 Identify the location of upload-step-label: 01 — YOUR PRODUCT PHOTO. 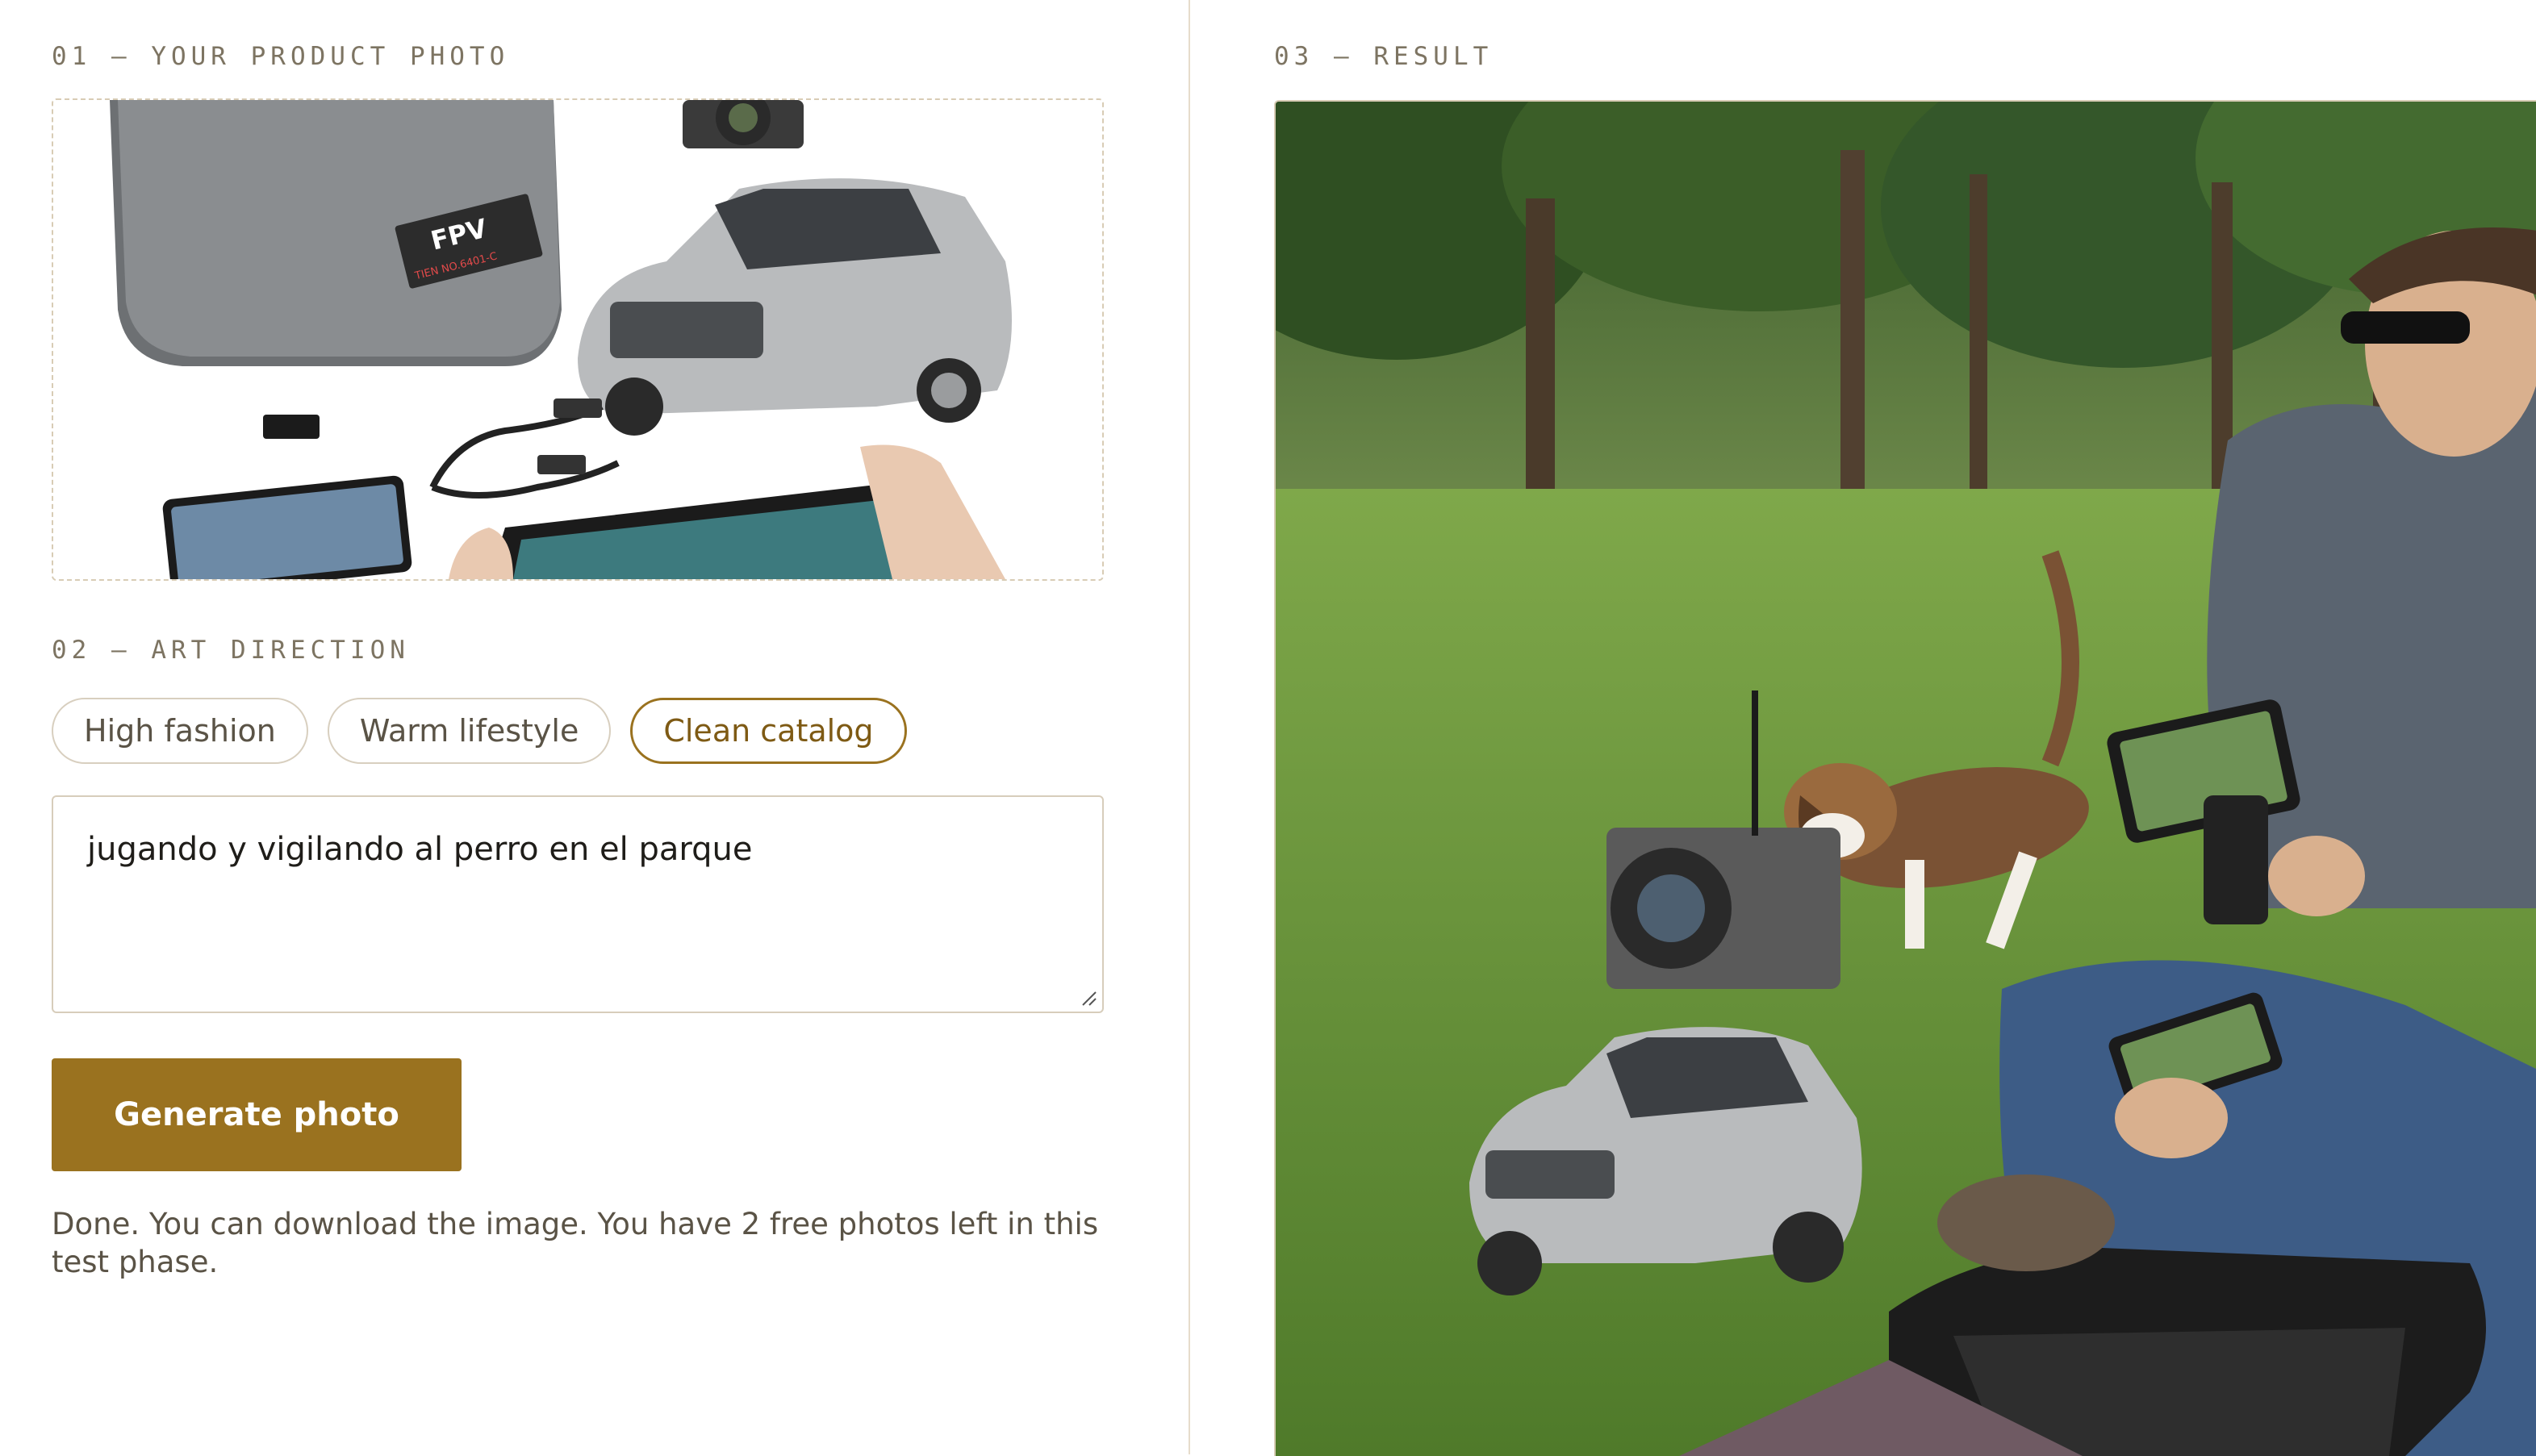
(281, 57).